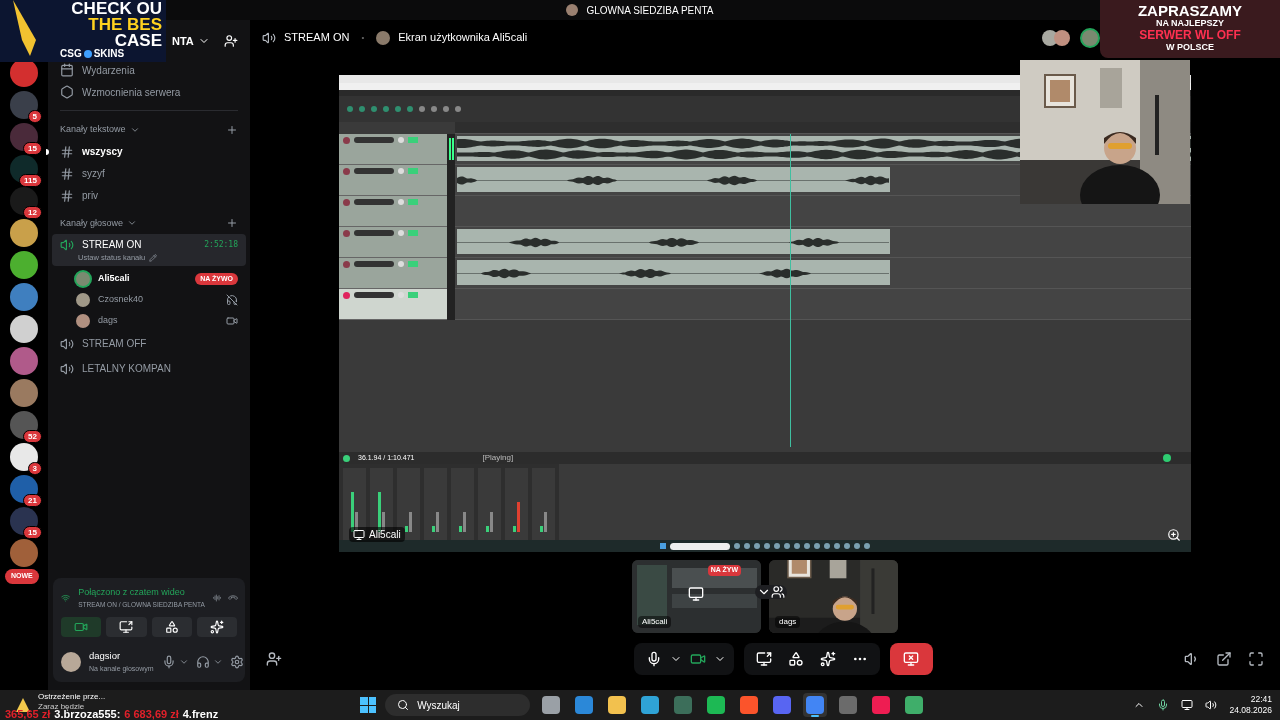 The width and height of the screenshot is (1280, 720). What do you see at coordinates (1261, 699) in the screenshot?
I see `clock-time: 22:41` at bounding box center [1261, 699].